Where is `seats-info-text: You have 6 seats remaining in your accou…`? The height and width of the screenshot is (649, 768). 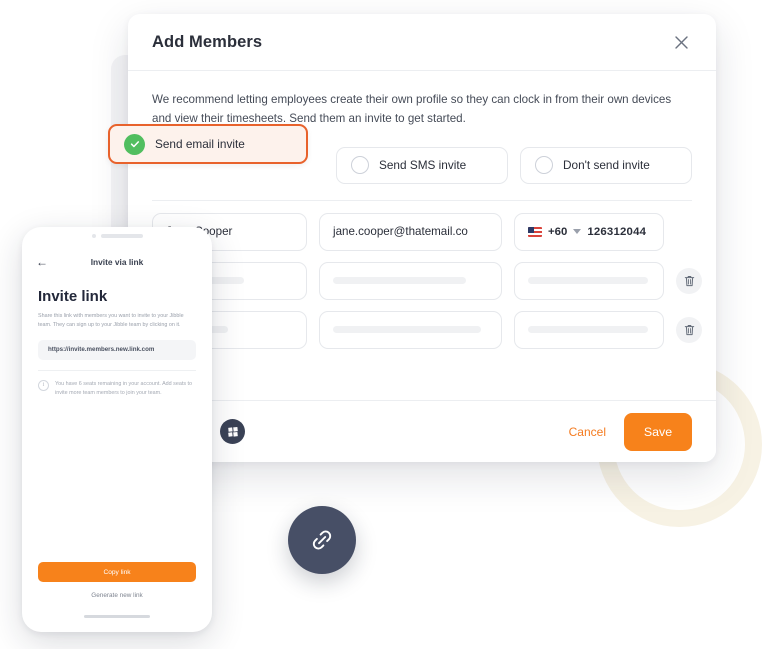 seats-info-text: You have 6 seats remaining in your accou… is located at coordinates (124, 388).